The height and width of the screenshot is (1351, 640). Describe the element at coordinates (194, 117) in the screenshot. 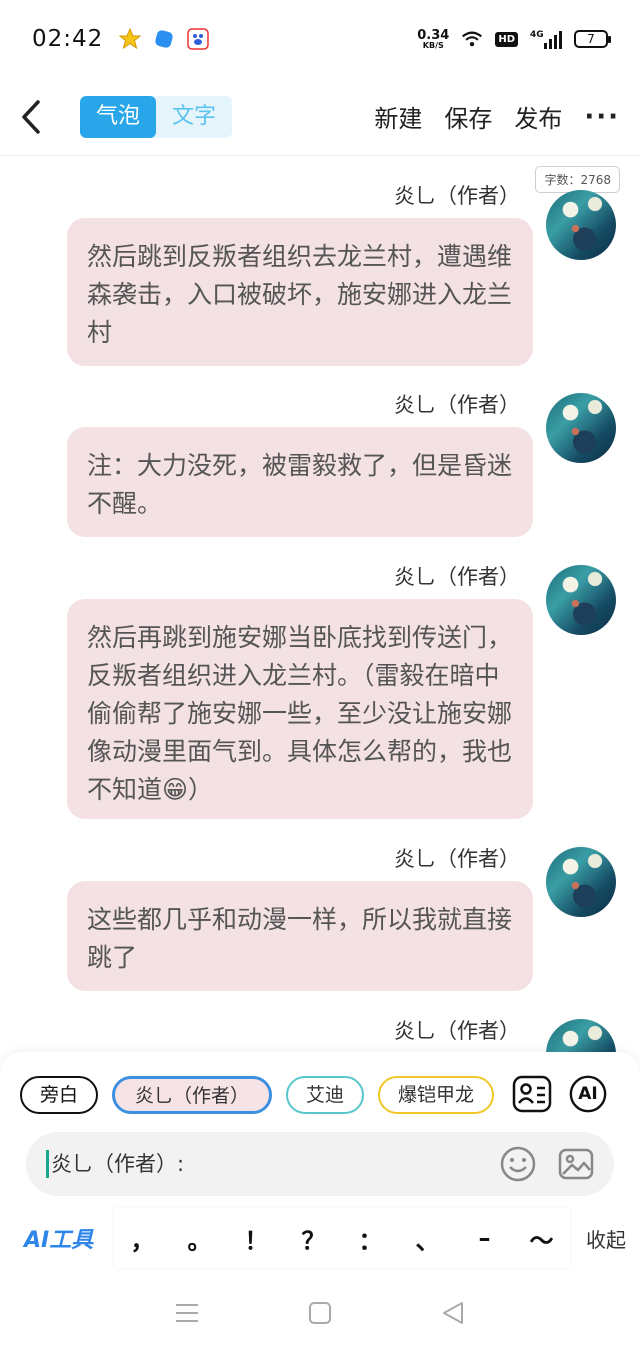

I see `tab-text: 文字` at that location.